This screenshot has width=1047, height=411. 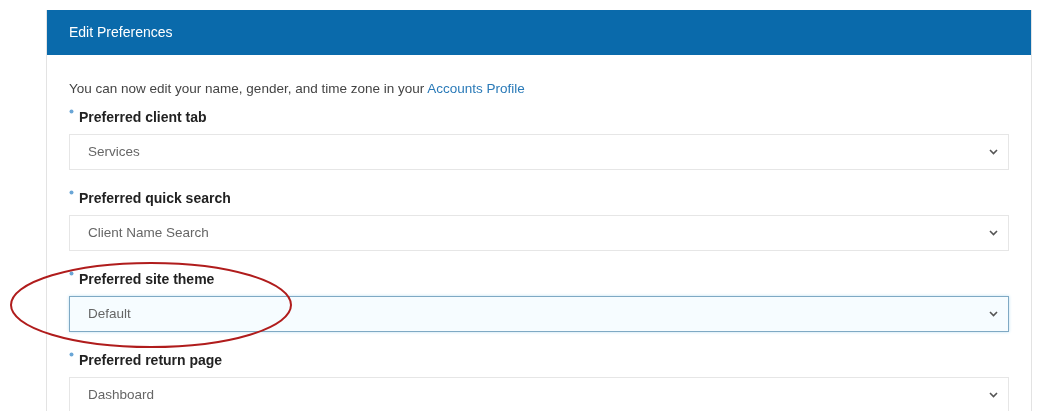 What do you see at coordinates (155, 199) in the screenshot?
I see `field-label: Preferred quick search` at bounding box center [155, 199].